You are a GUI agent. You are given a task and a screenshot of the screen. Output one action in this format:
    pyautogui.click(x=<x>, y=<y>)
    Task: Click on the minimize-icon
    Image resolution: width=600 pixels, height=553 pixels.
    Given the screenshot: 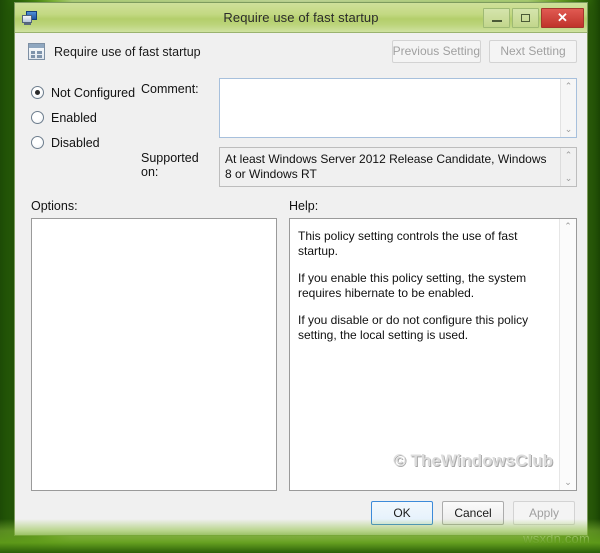 What is the action you would take?
    pyautogui.click(x=496, y=20)
    